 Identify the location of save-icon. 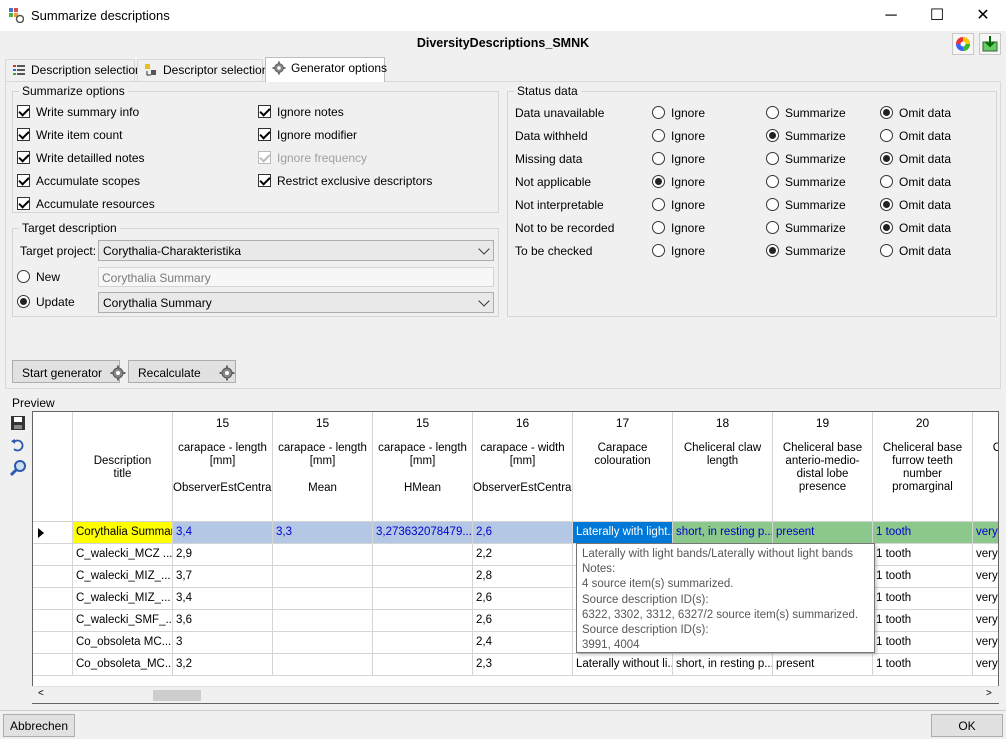
(18, 423).